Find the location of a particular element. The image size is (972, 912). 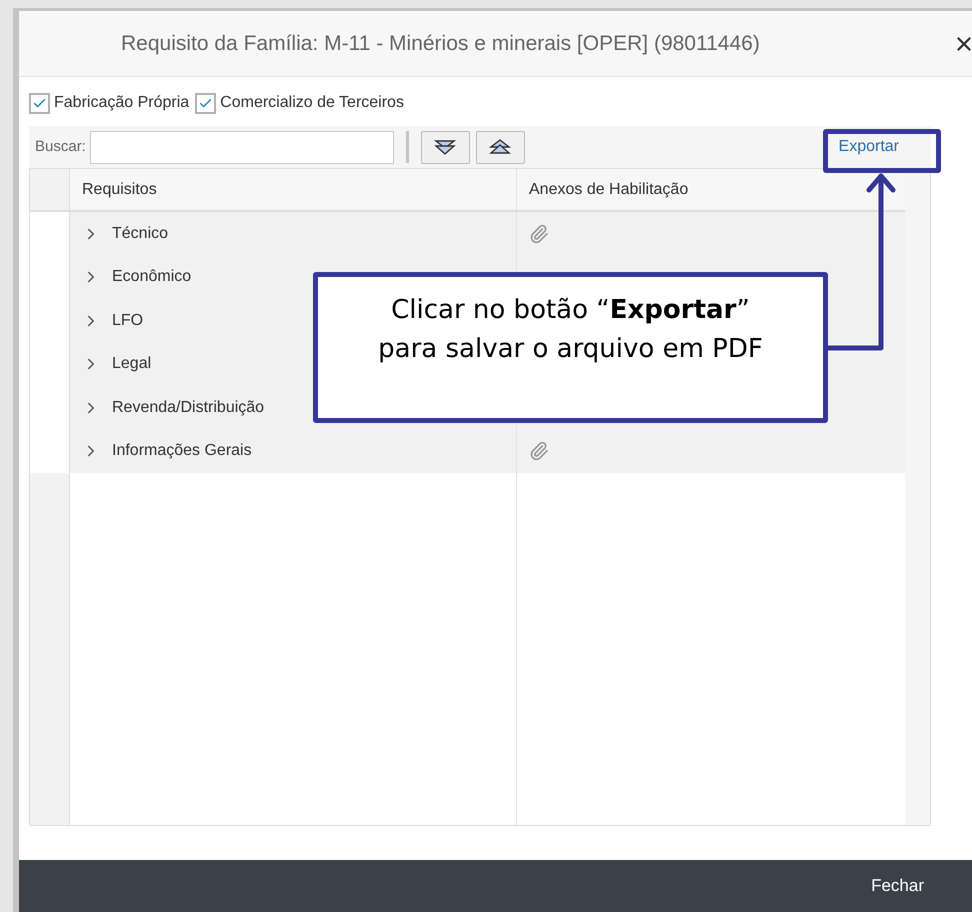

dialog-title: Requisito da Família: M-11 - Minérios e minerais [OPER] (98011446) is located at coordinates (440, 43).